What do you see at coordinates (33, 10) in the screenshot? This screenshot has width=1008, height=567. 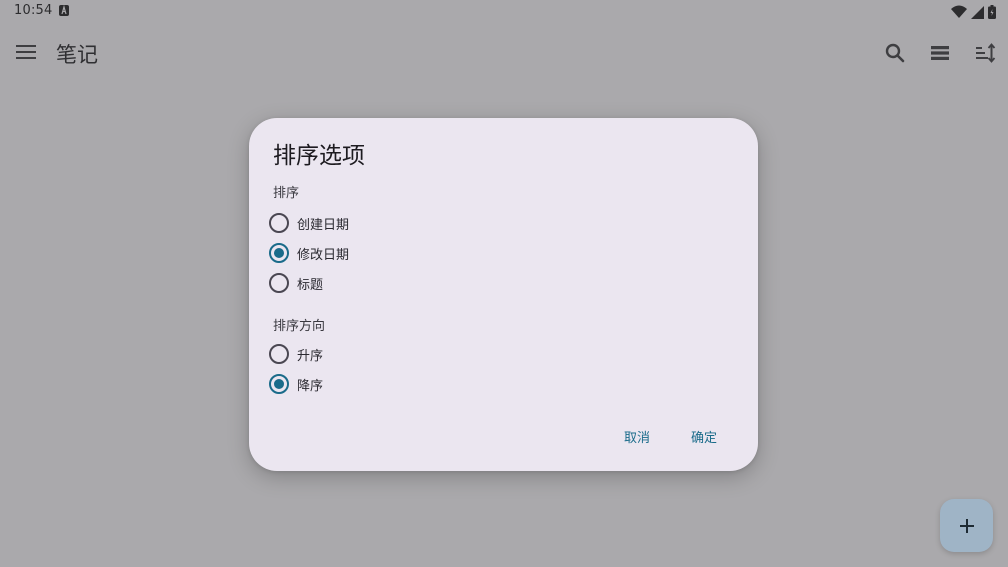 I see `status-time: 10:54` at bounding box center [33, 10].